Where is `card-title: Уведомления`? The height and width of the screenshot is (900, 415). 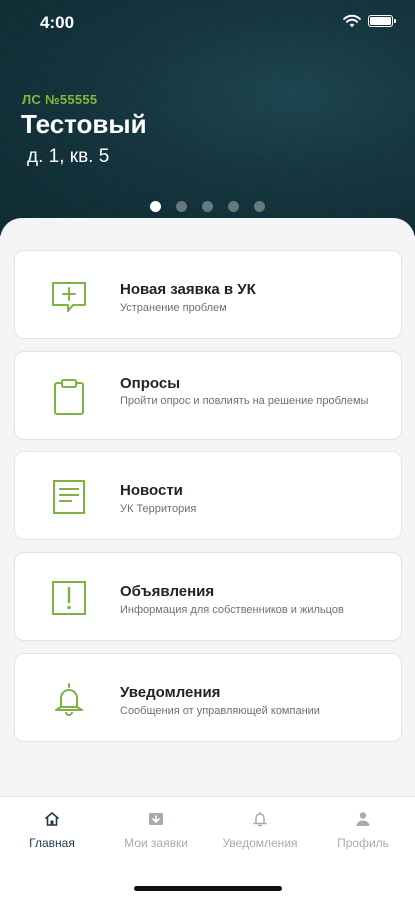
card-title: Уведомления is located at coordinates (170, 692).